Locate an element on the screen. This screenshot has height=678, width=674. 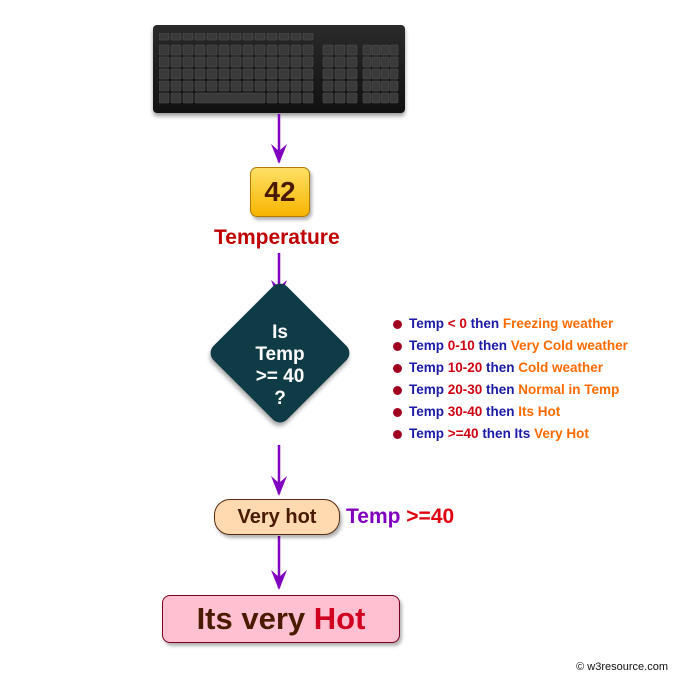
input-value-box: 42 is located at coordinates (280, 192).